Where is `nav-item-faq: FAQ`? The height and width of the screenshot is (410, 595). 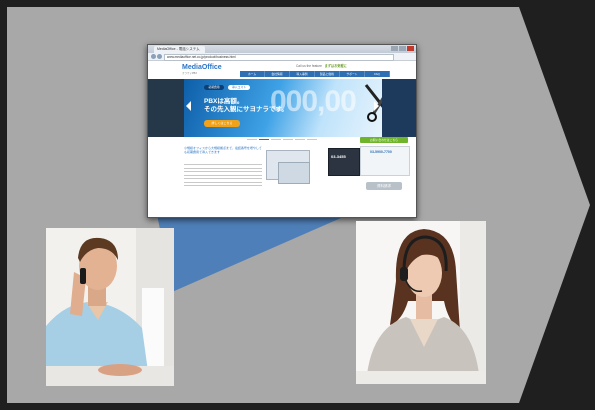 nav-item-faq: FAQ is located at coordinates (377, 74).